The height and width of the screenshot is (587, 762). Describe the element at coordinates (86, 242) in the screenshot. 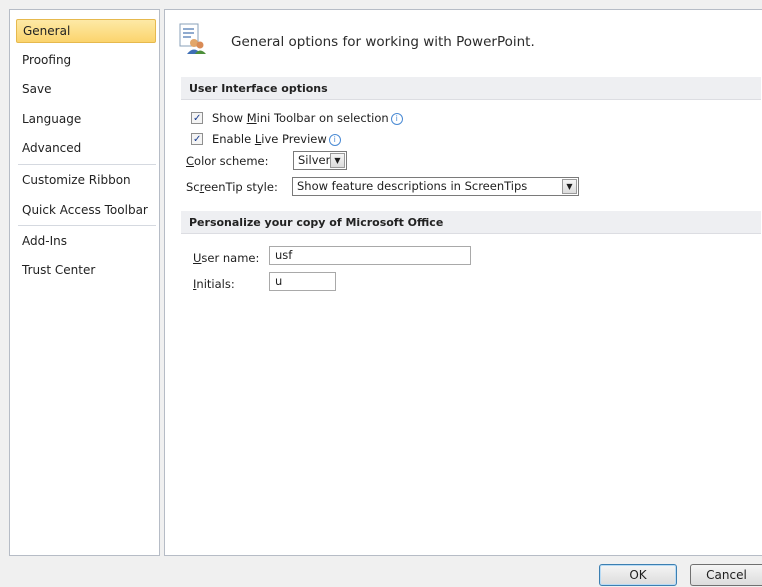

I see `nav-item-add-ins: Add-Ins` at that location.